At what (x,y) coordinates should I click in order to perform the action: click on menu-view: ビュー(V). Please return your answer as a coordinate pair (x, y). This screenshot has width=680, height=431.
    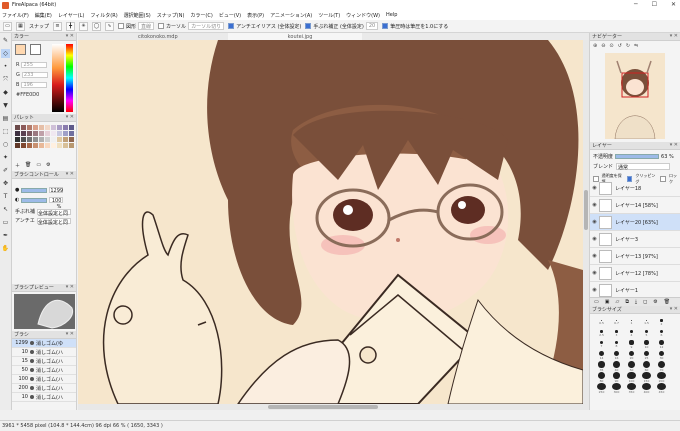
    Looking at the image, I should click on (230, 15).